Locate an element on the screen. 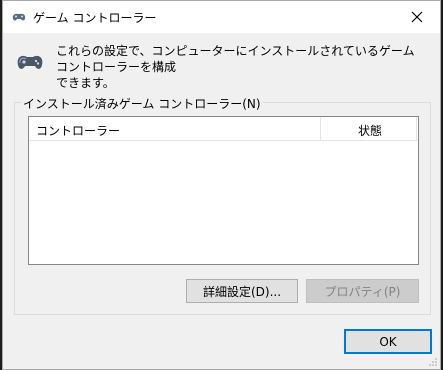 The image size is (443, 370). title-bar: ゲーム コントローラー is located at coordinates (221, 17).